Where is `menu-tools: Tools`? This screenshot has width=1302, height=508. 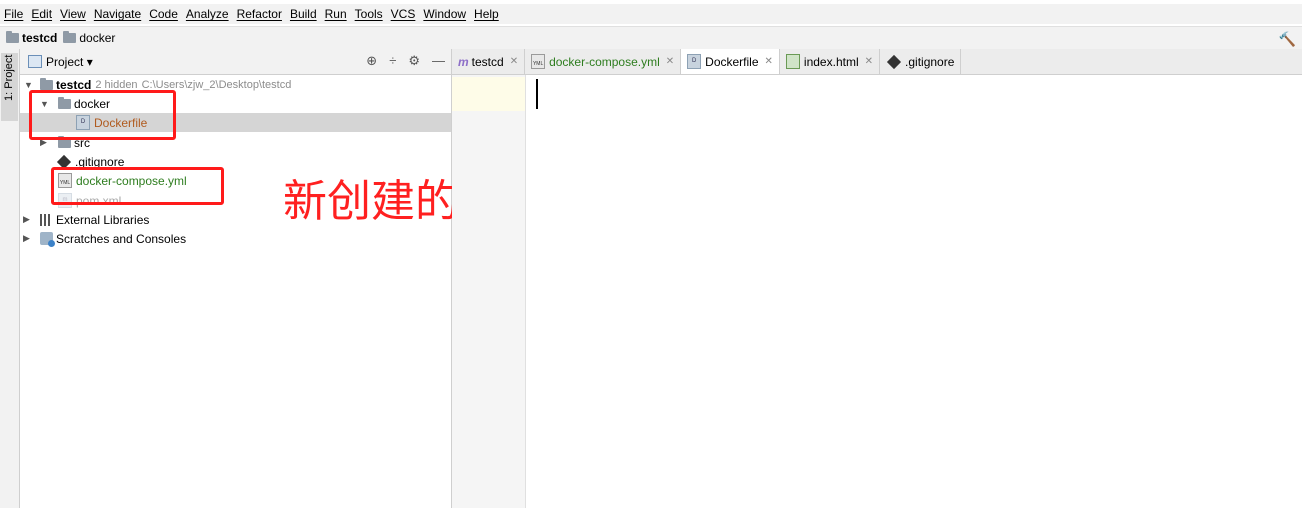 menu-tools: Tools is located at coordinates (369, 14).